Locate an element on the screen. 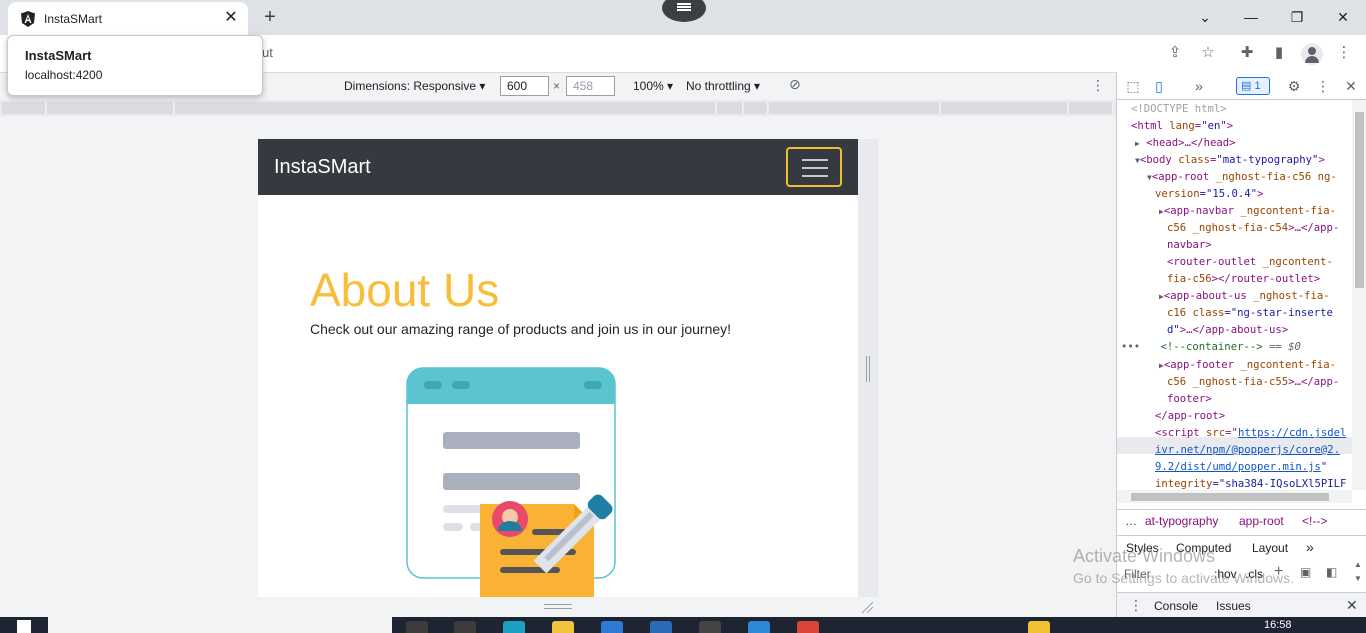 The width and height of the screenshot is (1366, 633). dom-doctype: <!DOCTYPE html> is located at coordinates (1179, 109).